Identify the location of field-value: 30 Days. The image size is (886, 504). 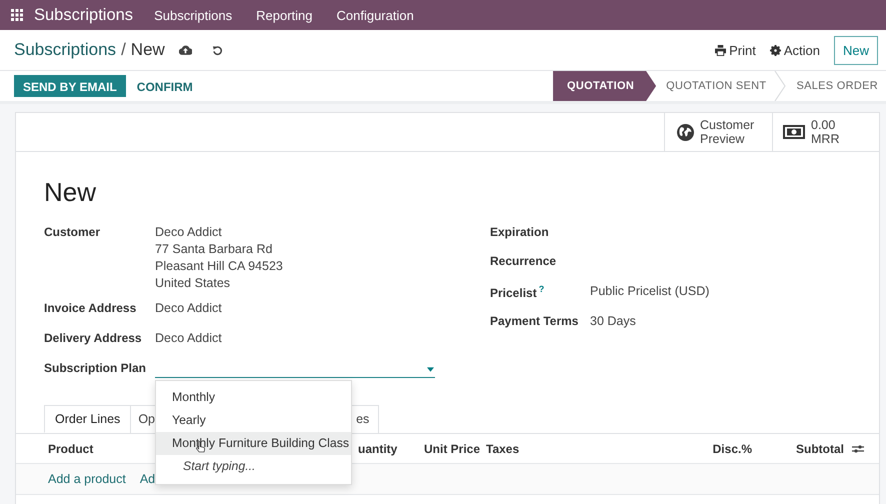
(613, 322).